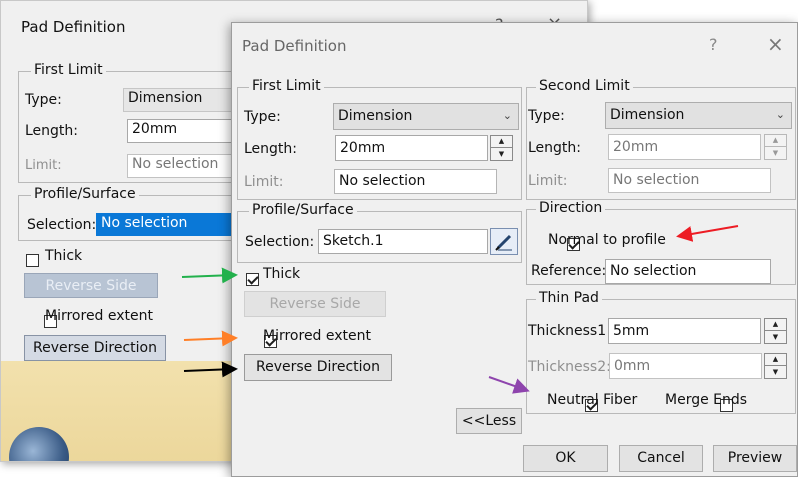 The image size is (798, 477). I want to click on front-close-icon: ×, so click(775, 44).